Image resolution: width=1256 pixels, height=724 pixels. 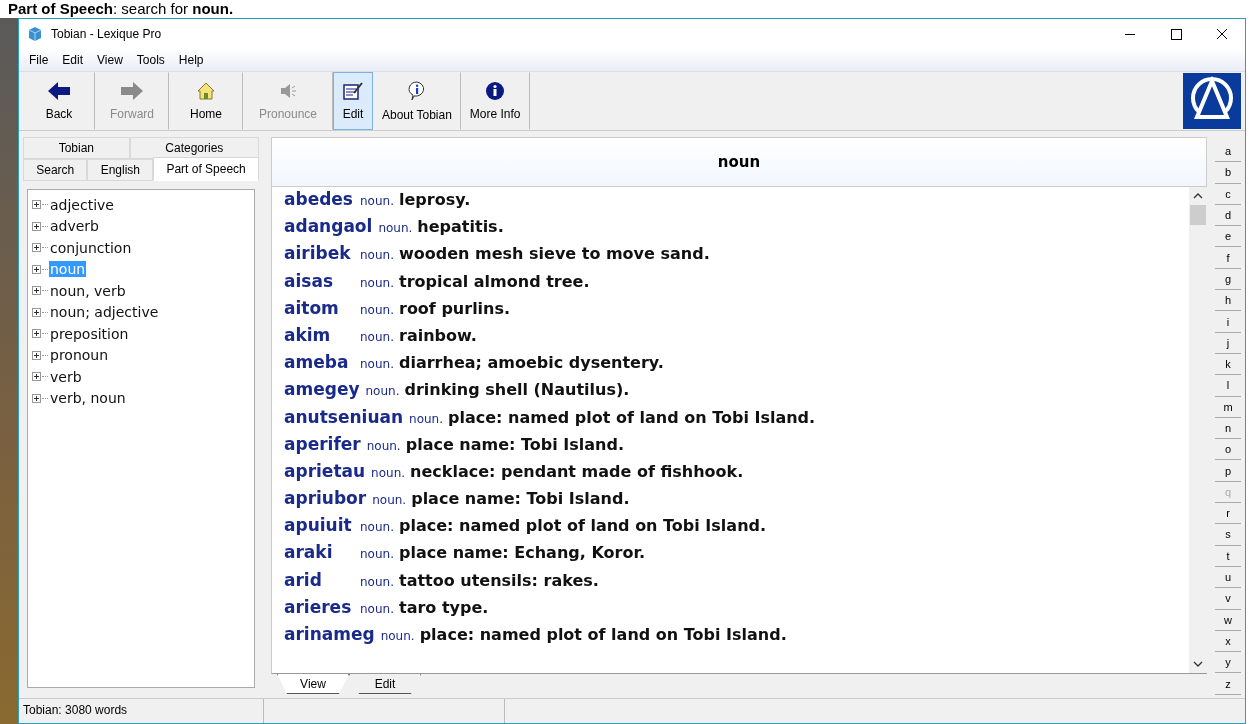 What do you see at coordinates (319, 334) in the screenshot?
I see `headword: akim` at bounding box center [319, 334].